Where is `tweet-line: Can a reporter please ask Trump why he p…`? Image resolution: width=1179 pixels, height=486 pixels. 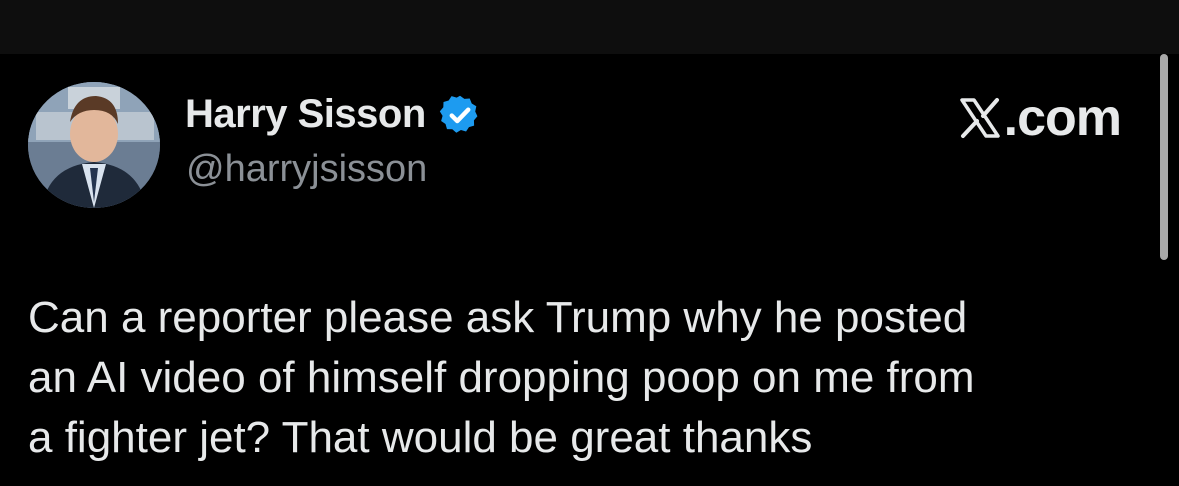 tweet-line: Can a reporter please ask Trump why he p… is located at coordinates (498, 317).